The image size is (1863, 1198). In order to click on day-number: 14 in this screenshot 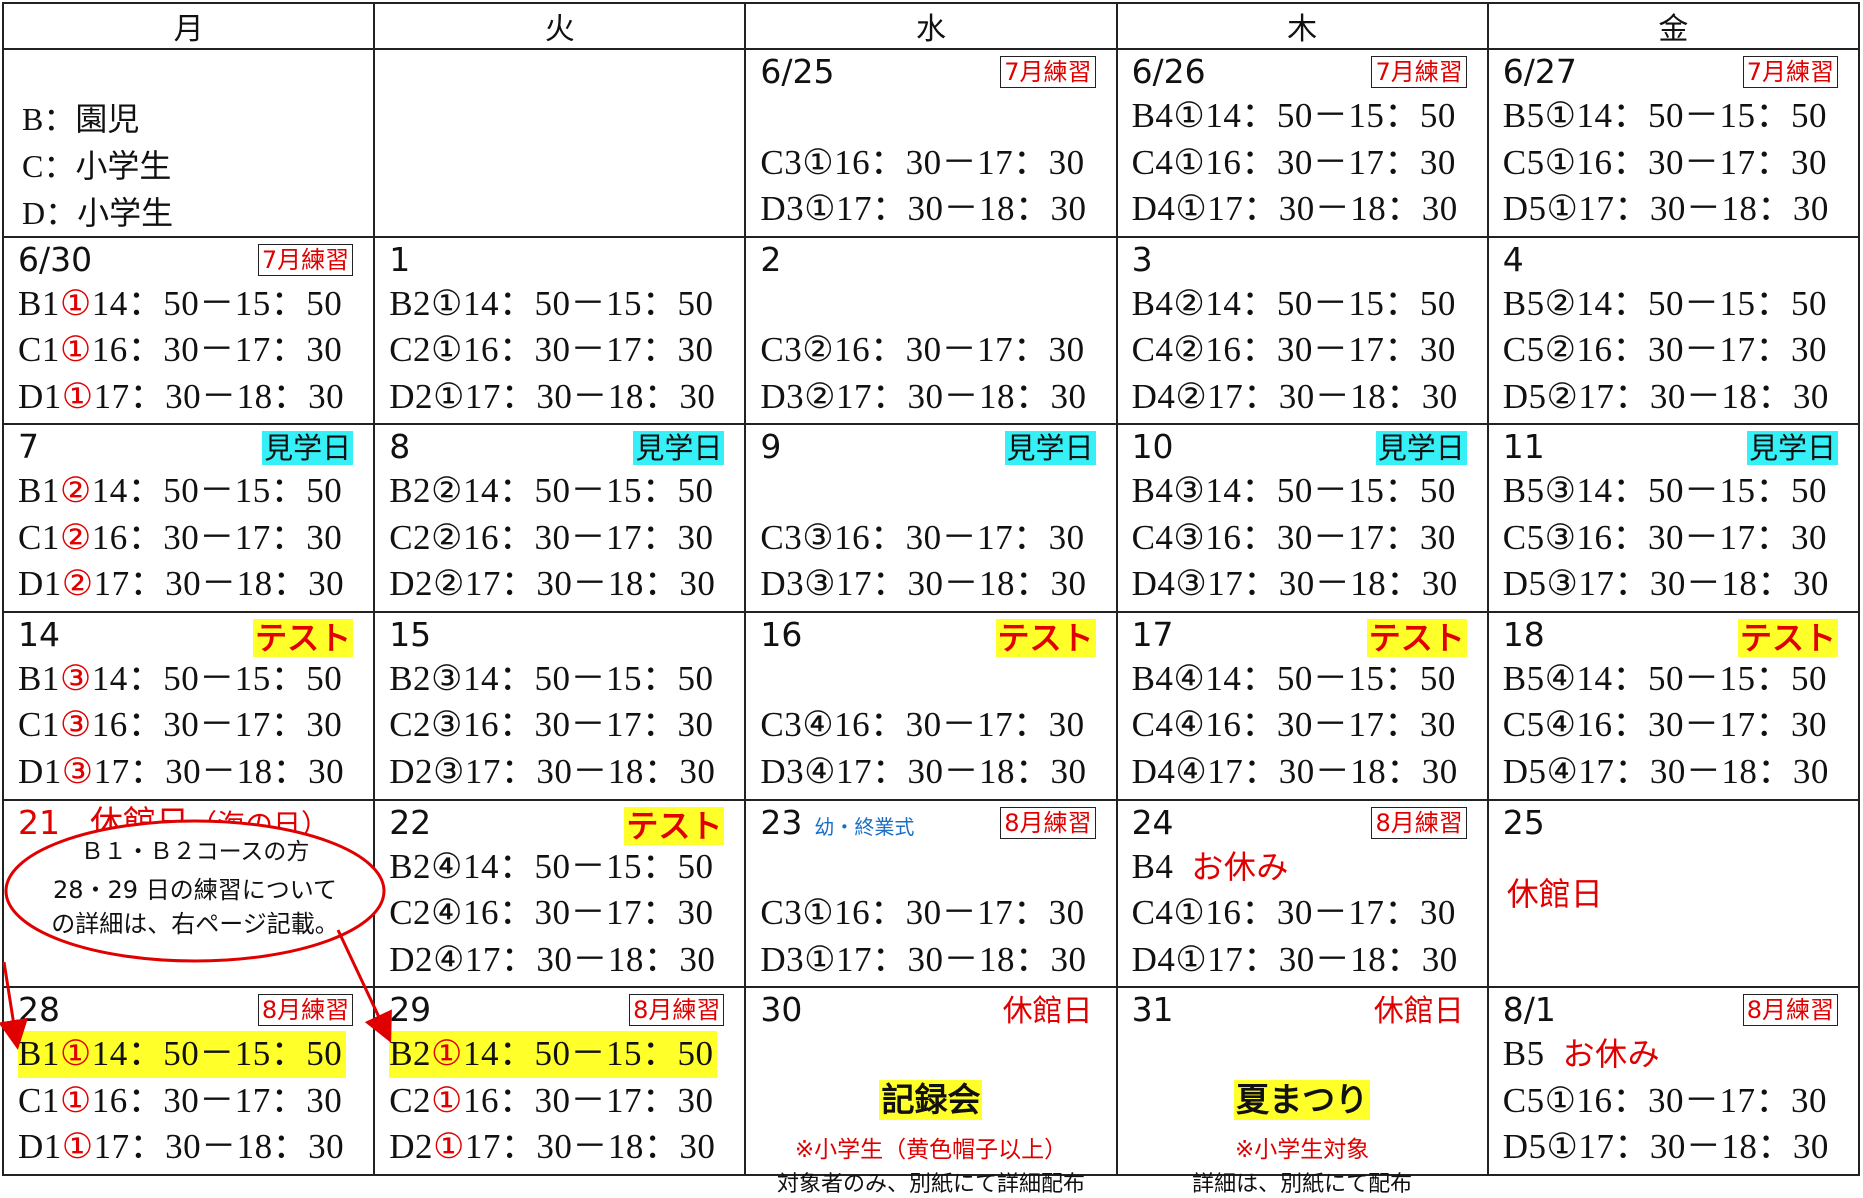, I will do `click(39, 634)`.